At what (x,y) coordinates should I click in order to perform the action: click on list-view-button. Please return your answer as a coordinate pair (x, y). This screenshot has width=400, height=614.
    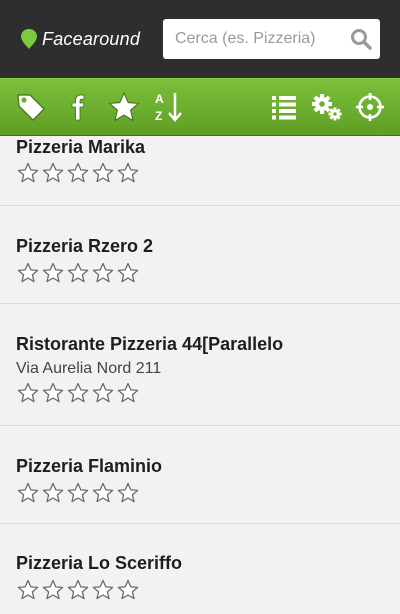
    Looking at the image, I should click on (284, 107).